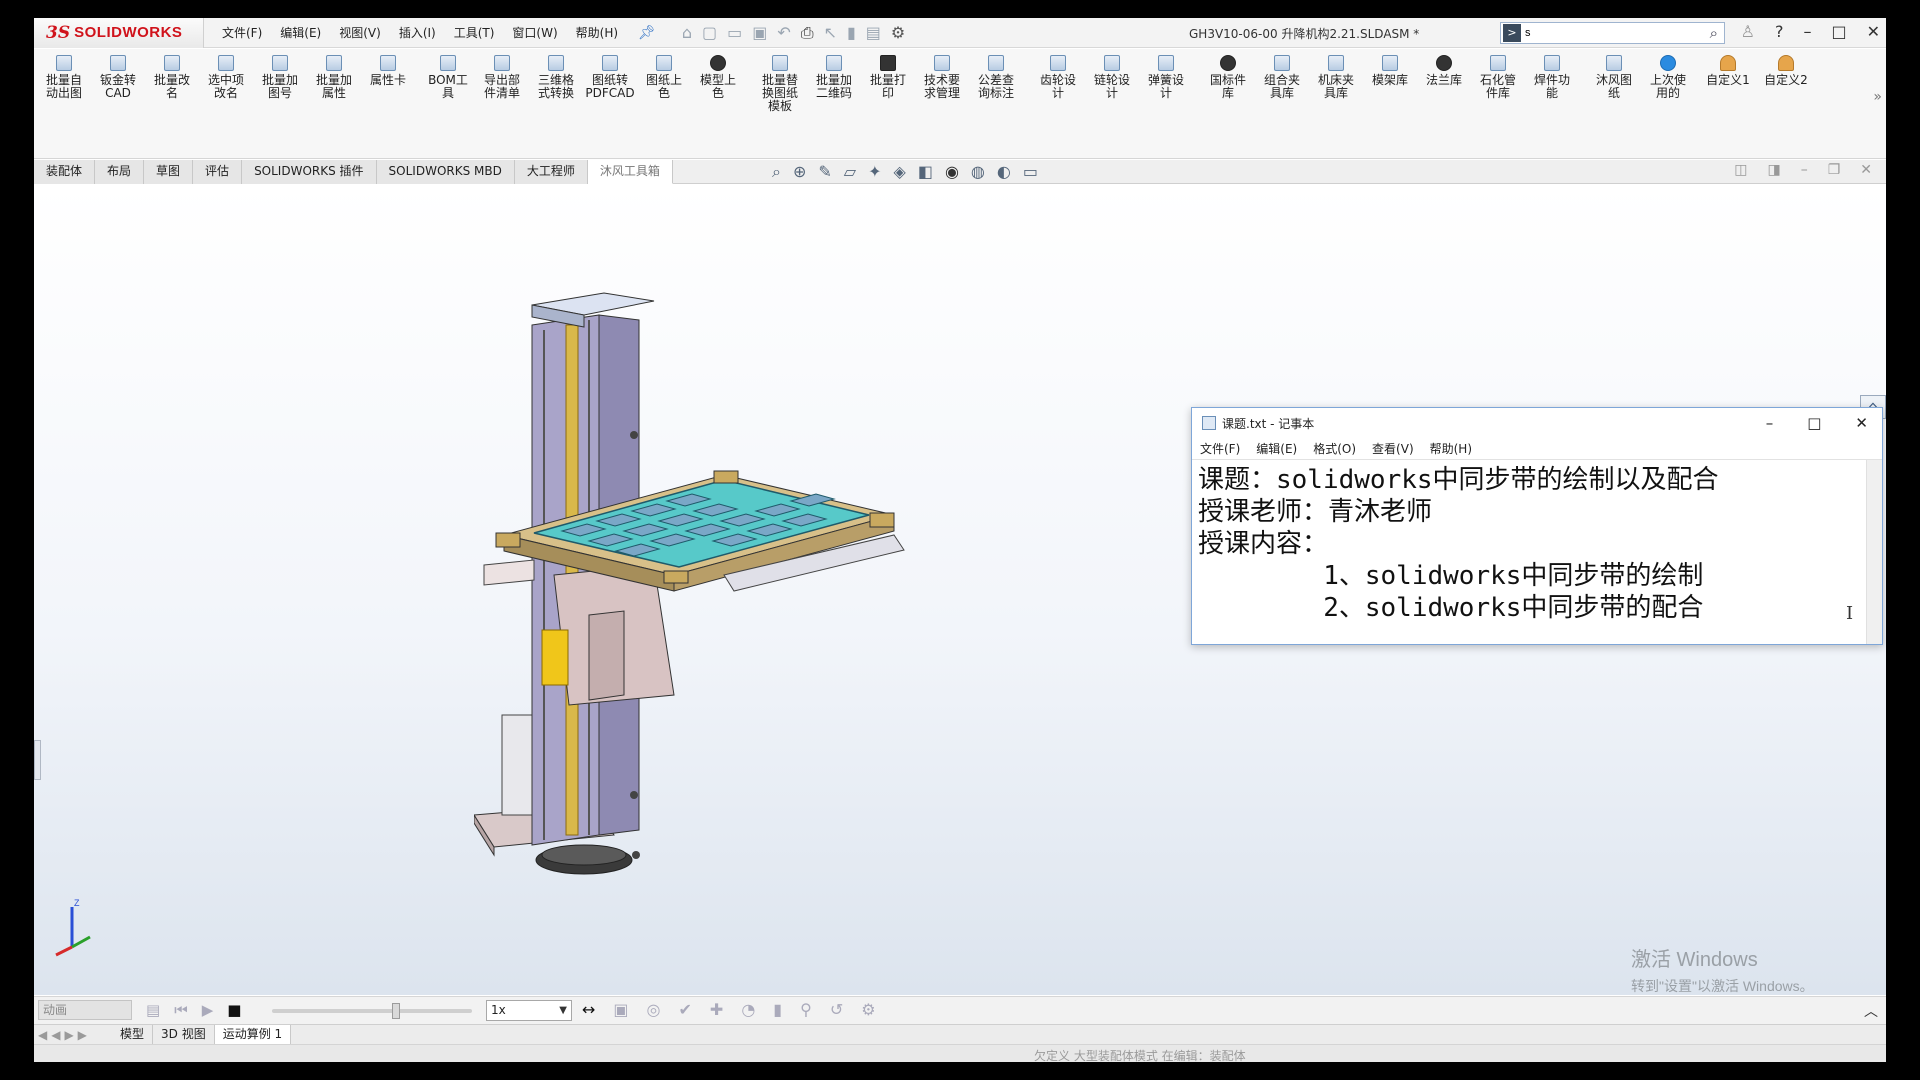  What do you see at coordinates (1614, 77) in the screenshot?
I see `tool-mufeng-drawing: 沐风图 纸` at bounding box center [1614, 77].